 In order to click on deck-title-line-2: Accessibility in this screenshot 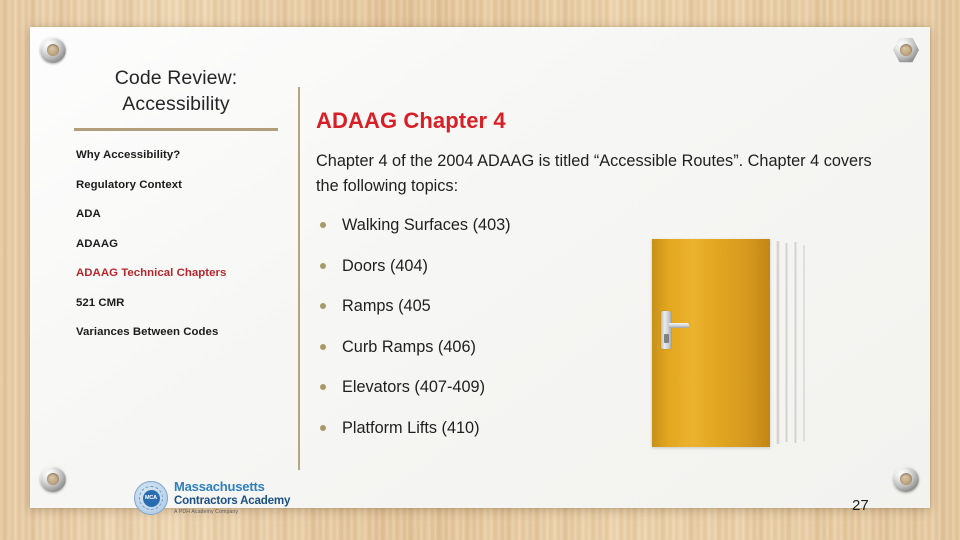, I will do `click(176, 104)`.